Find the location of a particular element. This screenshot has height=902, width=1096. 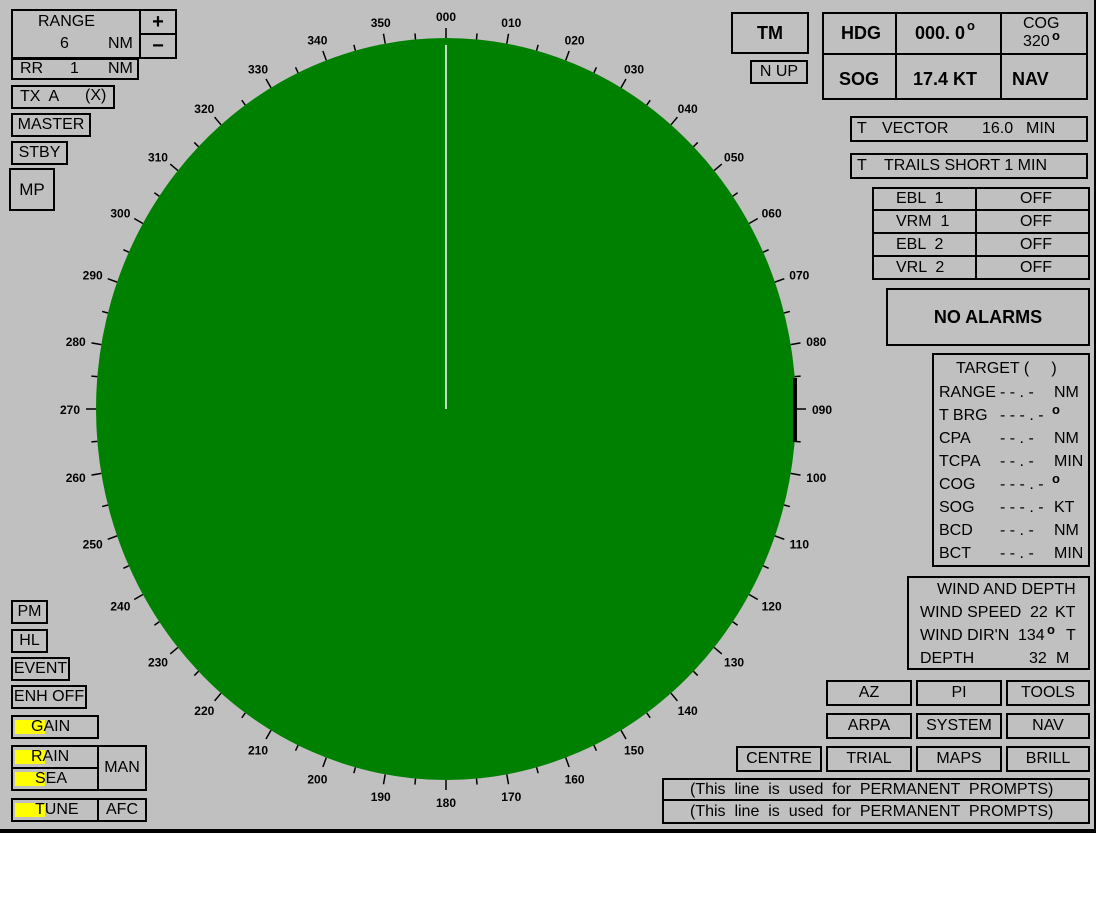

rain-control: RAIN is located at coordinates (55, 757).